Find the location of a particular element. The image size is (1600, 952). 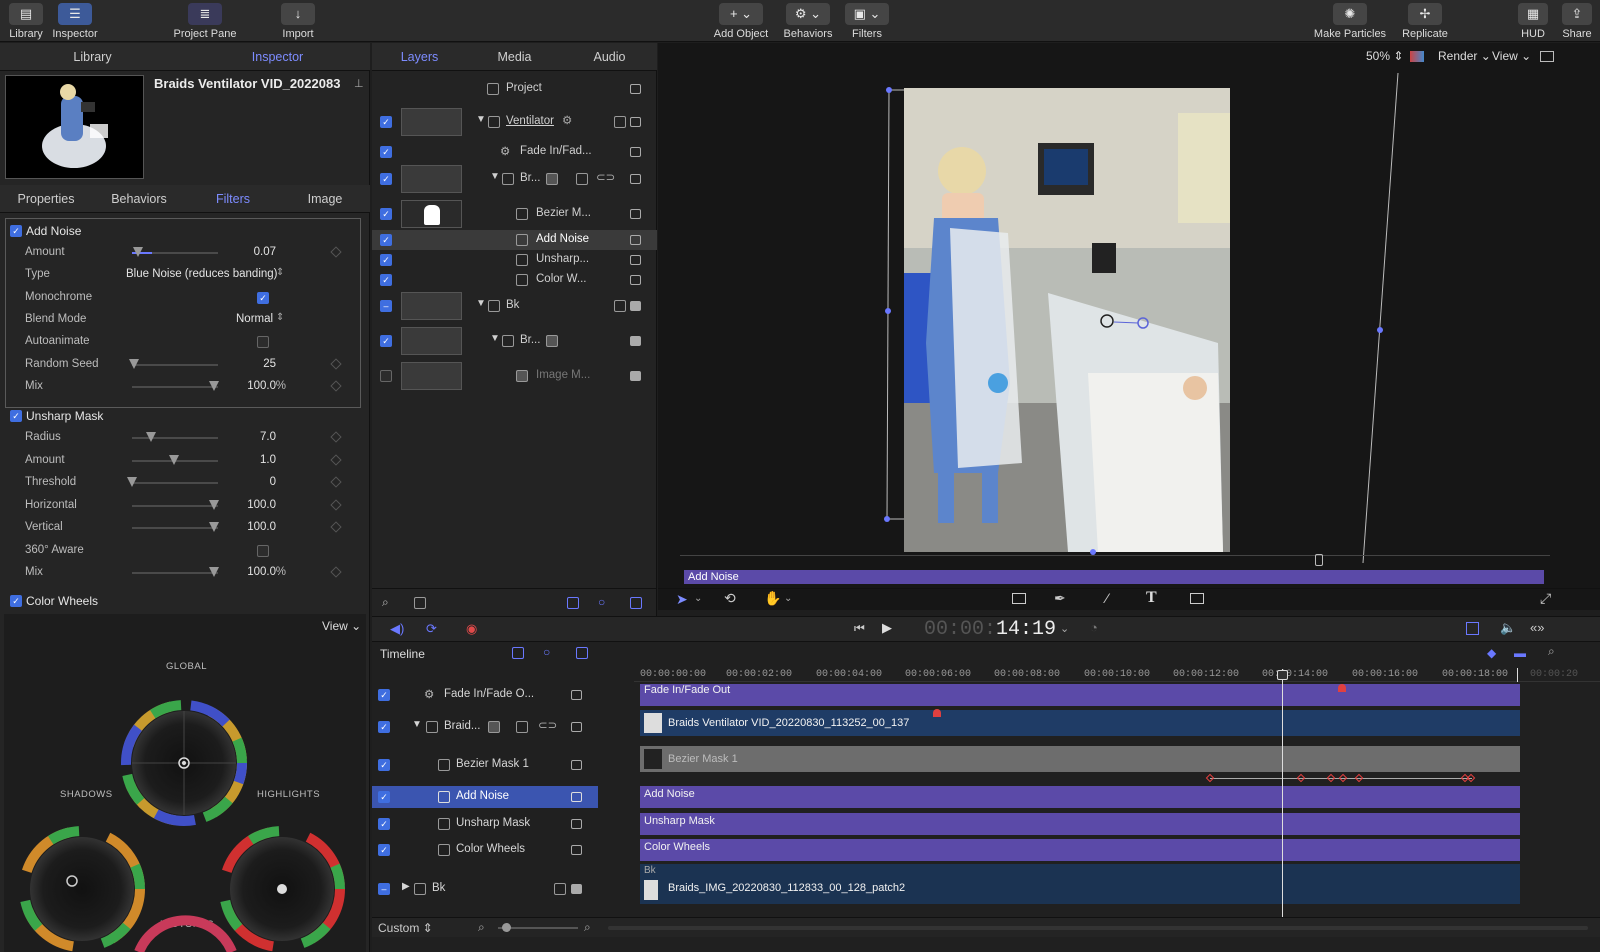

out-point-marker is located at coordinates (1517, 675).